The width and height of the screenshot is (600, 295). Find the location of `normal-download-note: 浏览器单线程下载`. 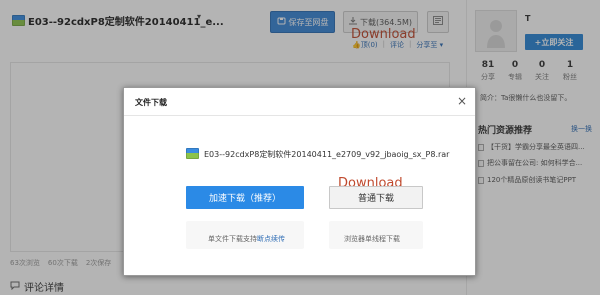

normal-download-note: 浏览器单线程下载 is located at coordinates (372, 239).